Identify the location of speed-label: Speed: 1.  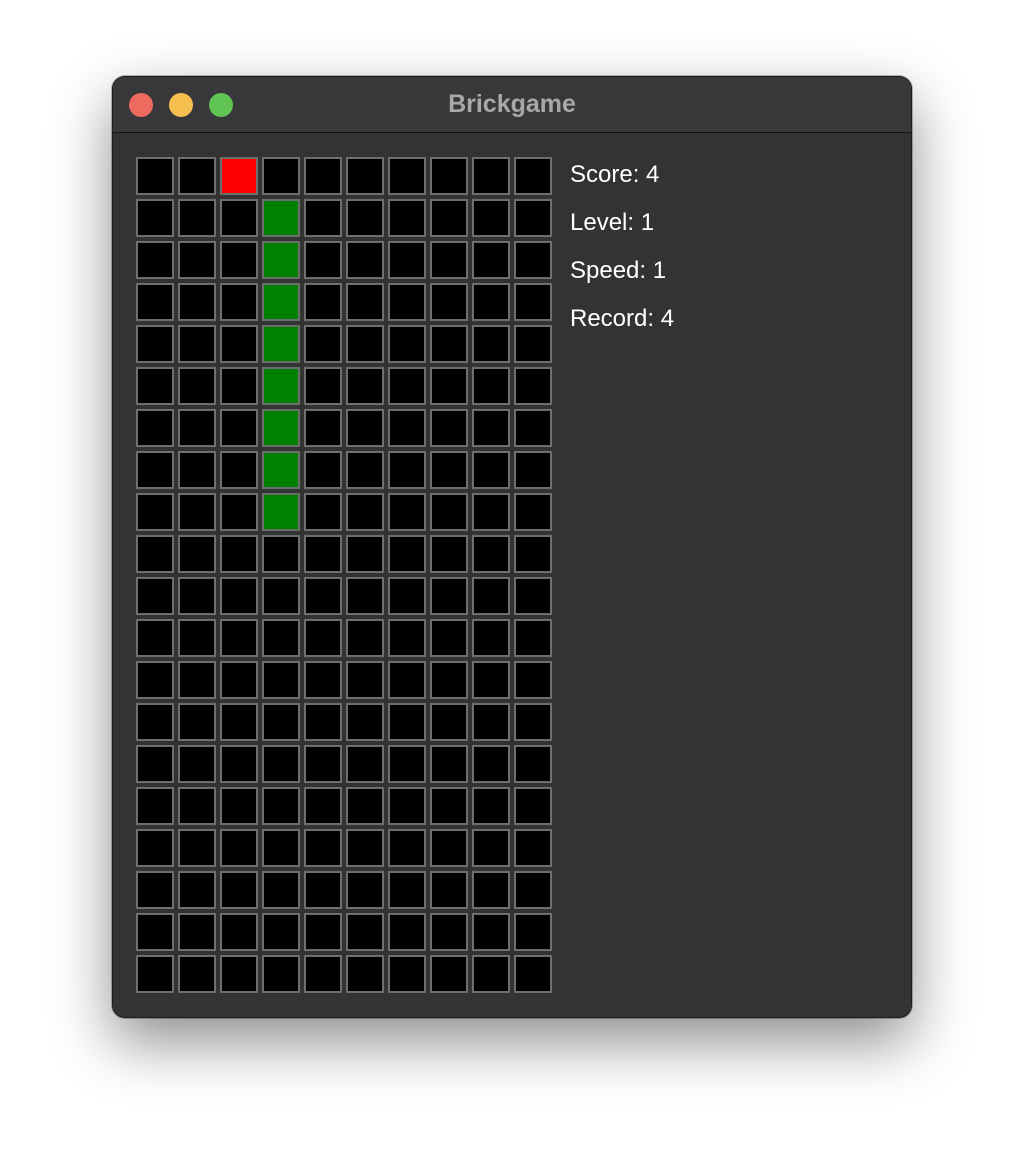
(618, 270).